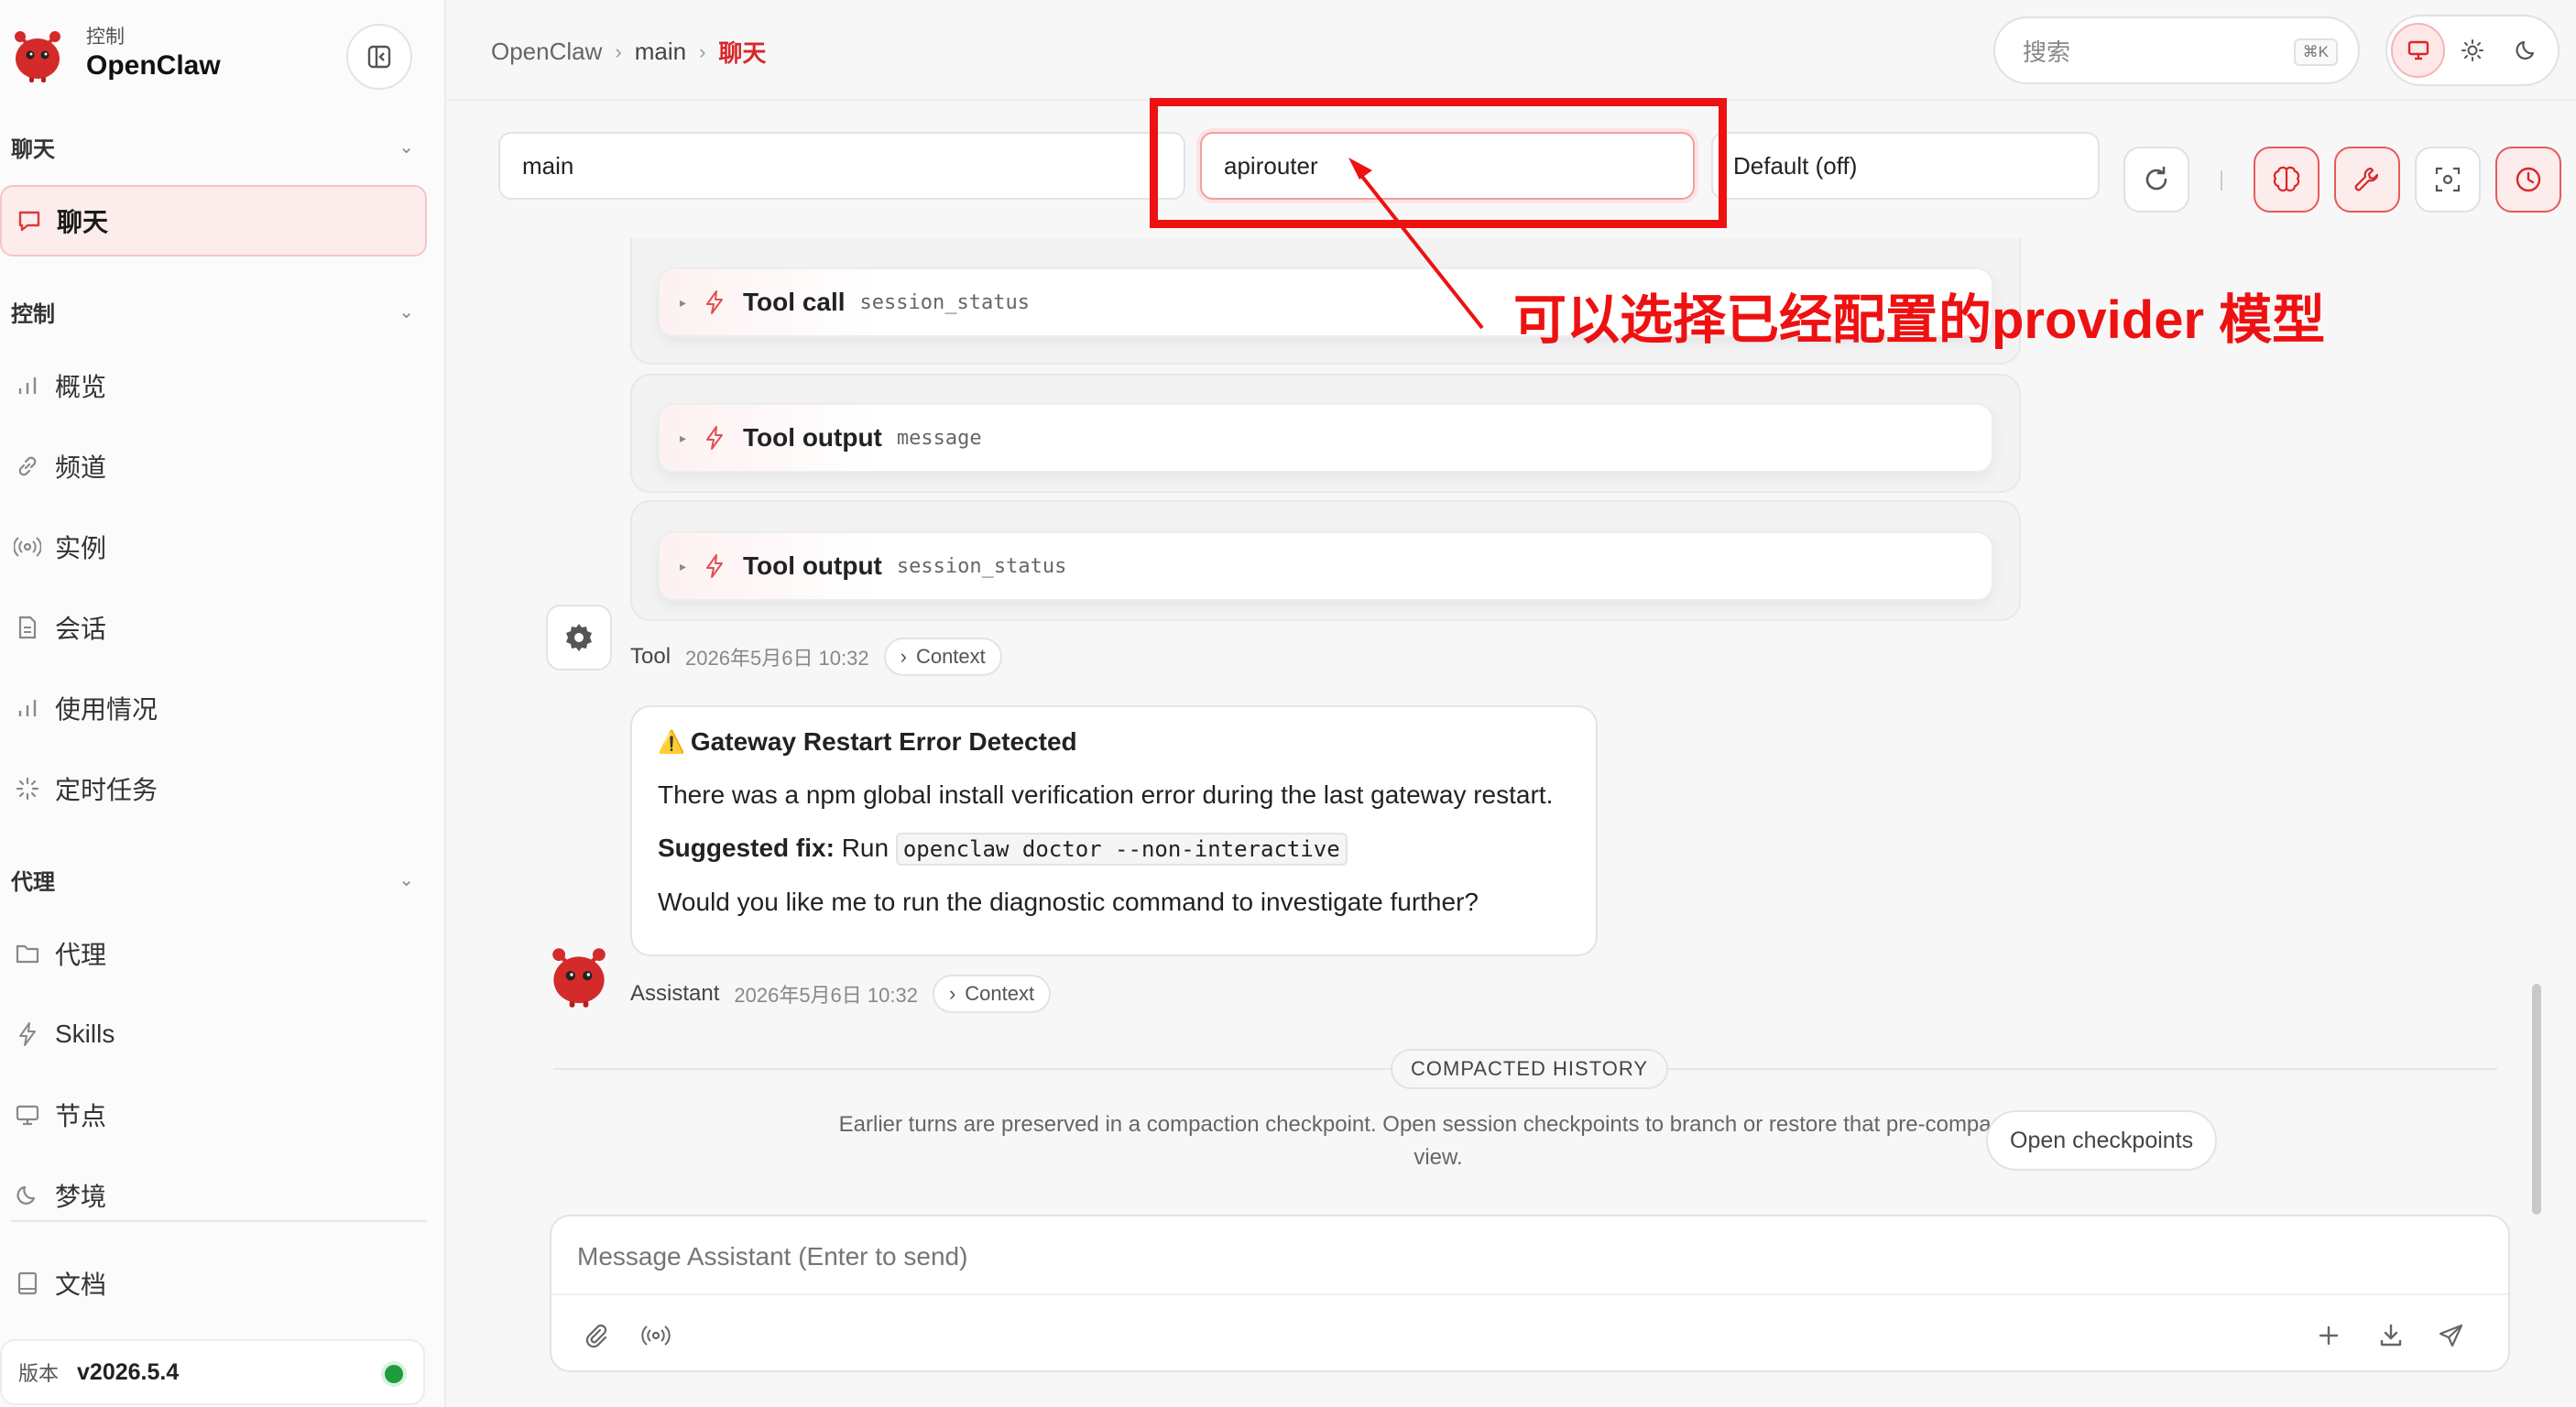 Image resolution: width=2576 pixels, height=1407 pixels. Describe the element at coordinates (29, 220) in the screenshot. I see `chat-bubble-icon` at that location.